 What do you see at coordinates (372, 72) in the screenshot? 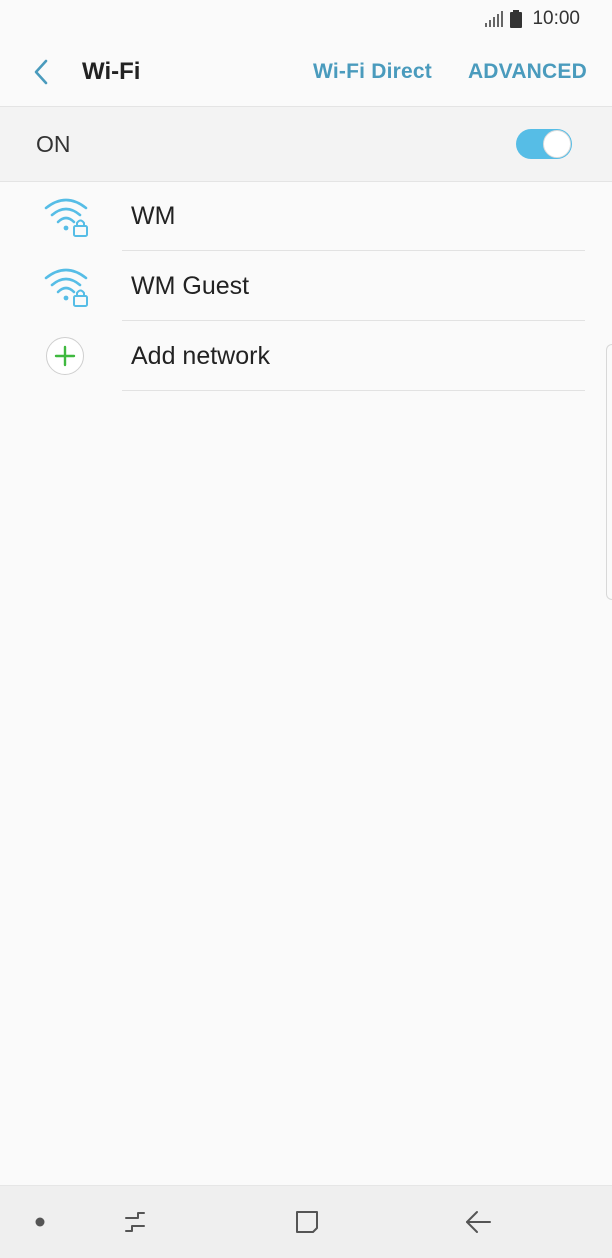
I see `wifi-direct-button: Wi-Fi Direct` at bounding box center [372, 72].